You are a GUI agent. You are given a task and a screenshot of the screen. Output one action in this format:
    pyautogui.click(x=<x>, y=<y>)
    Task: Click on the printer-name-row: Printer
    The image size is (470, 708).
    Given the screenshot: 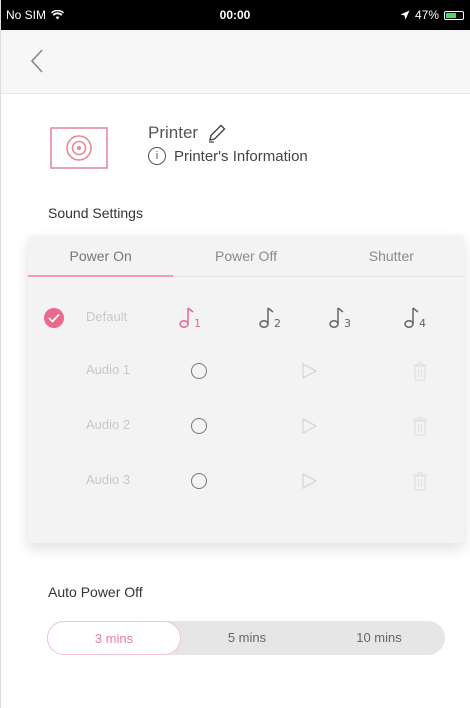 What is the action you would take?
    pyautogui.click(x=188, y=133)
    